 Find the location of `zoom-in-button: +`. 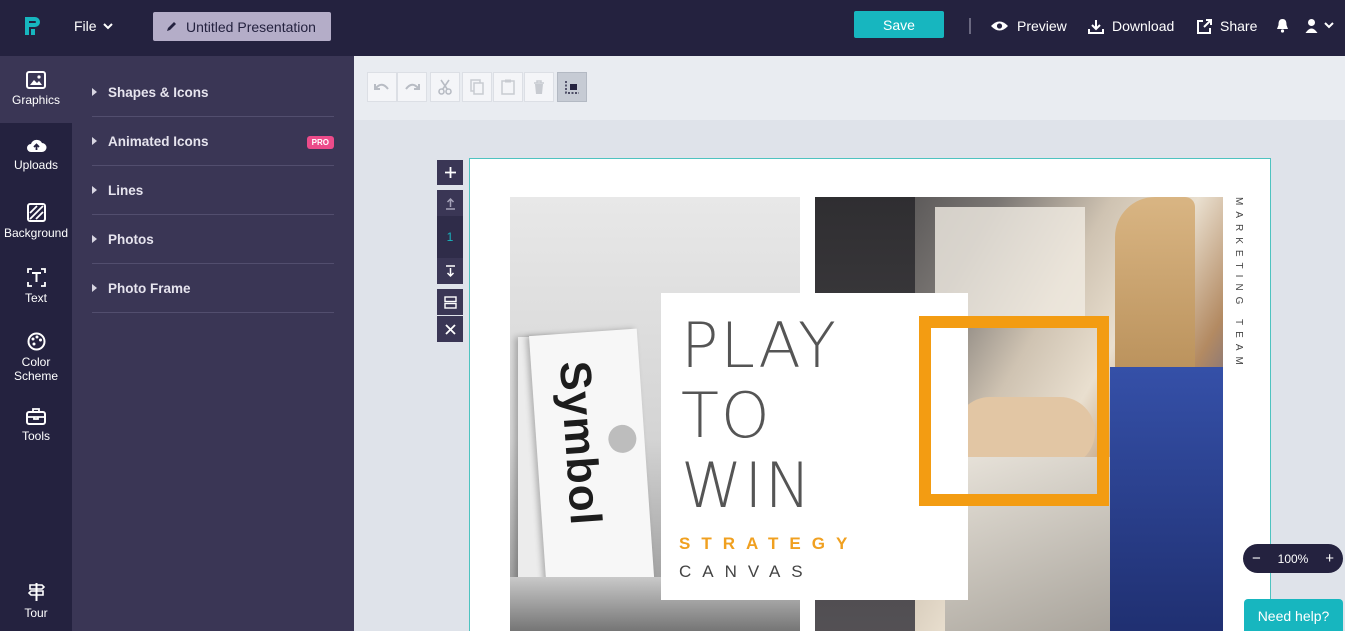

zoom-in-button: + is located at coordinates (1329, 558).